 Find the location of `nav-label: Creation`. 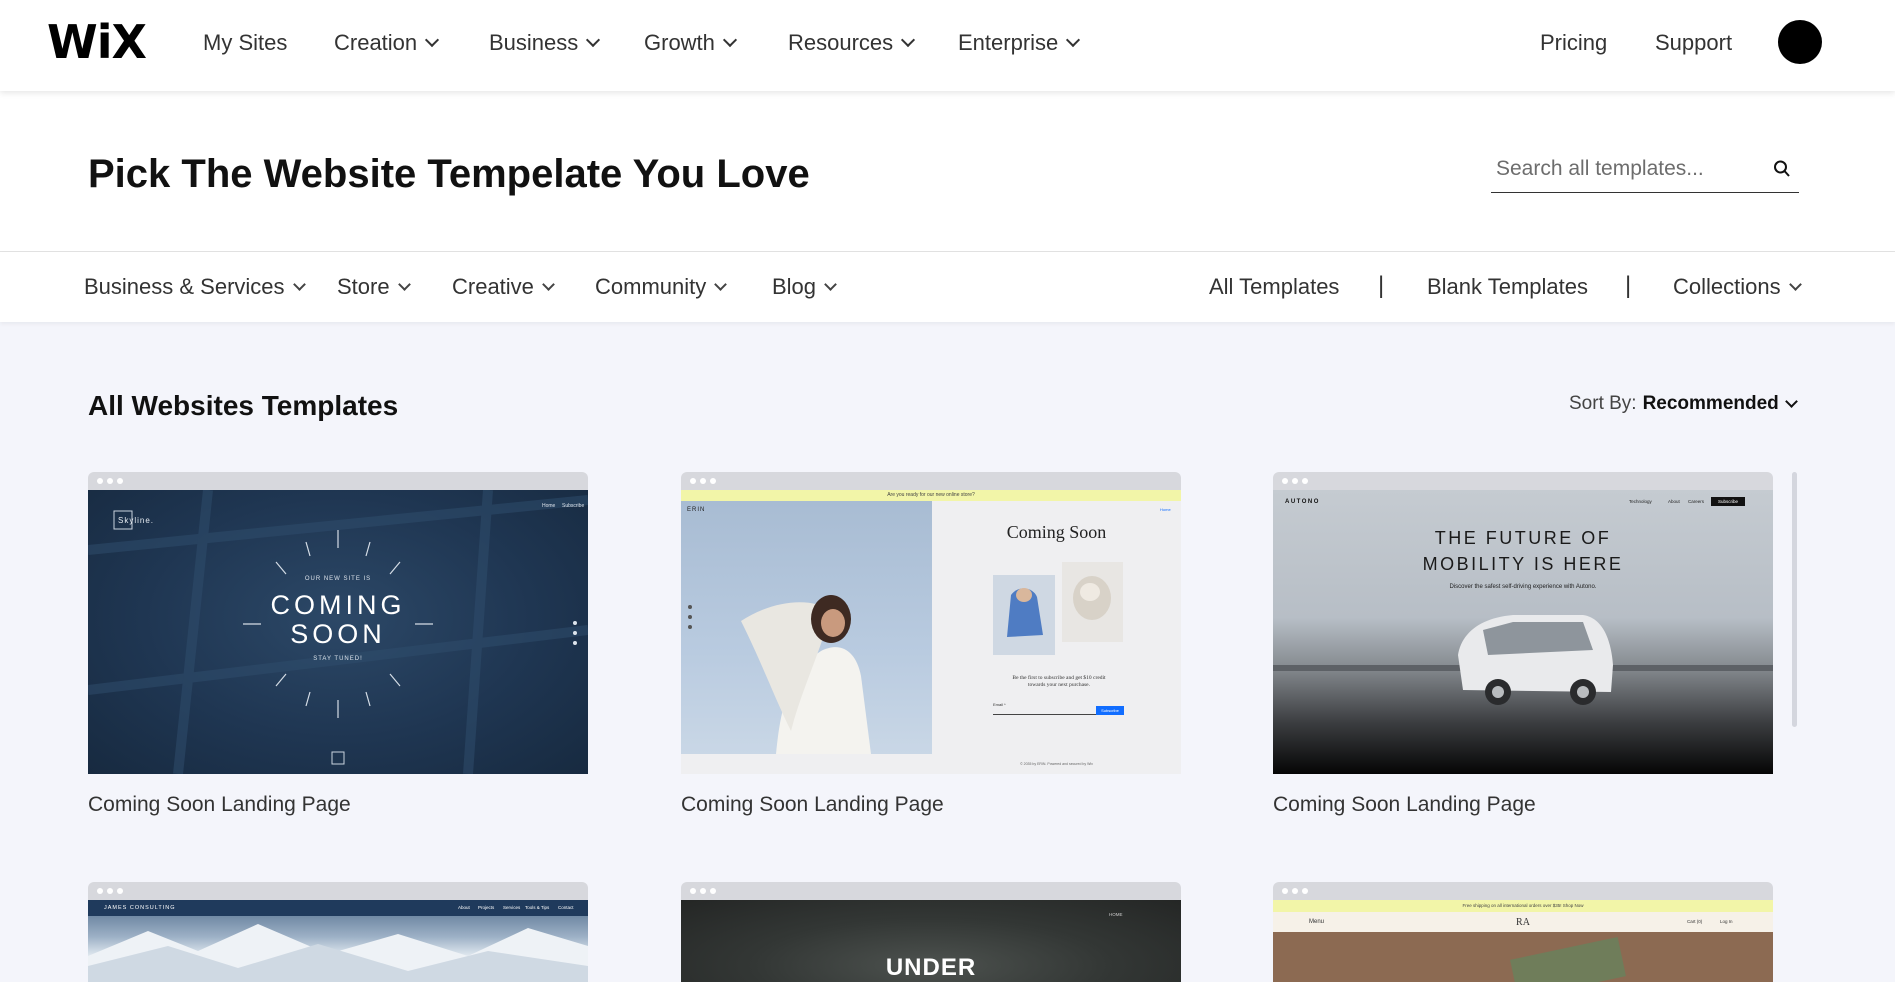

nav-label: Creation is located at coordinates (376, 42).